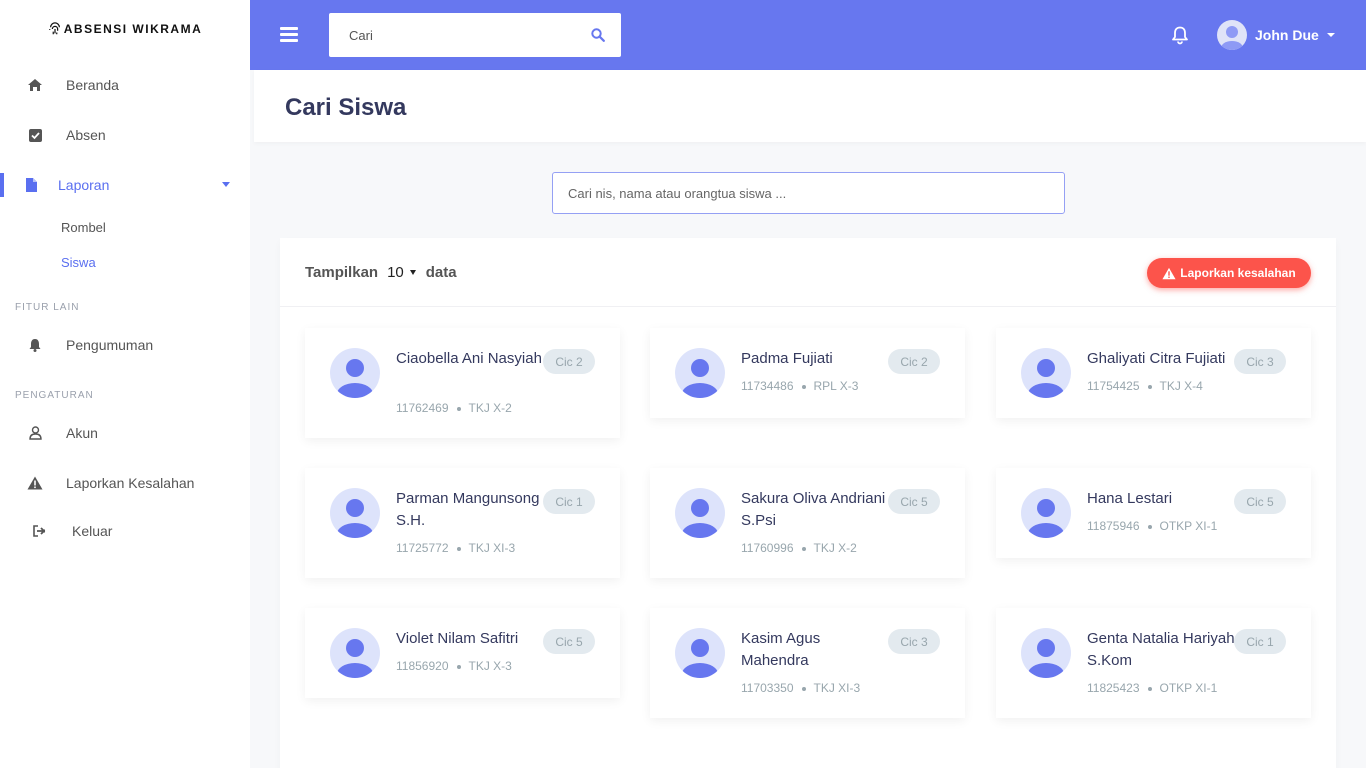 The width and height of the screenshot is (1366, 768). Describe the element at coordinates (54, 395) in the screenshot. I see `section-label-pengaturan: PENGATURAN` at that location.